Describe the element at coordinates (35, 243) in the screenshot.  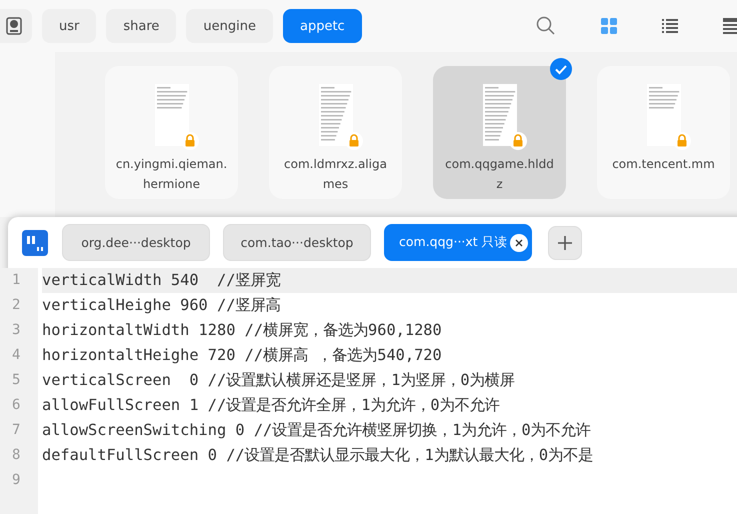
I see `app-icon` at that location.